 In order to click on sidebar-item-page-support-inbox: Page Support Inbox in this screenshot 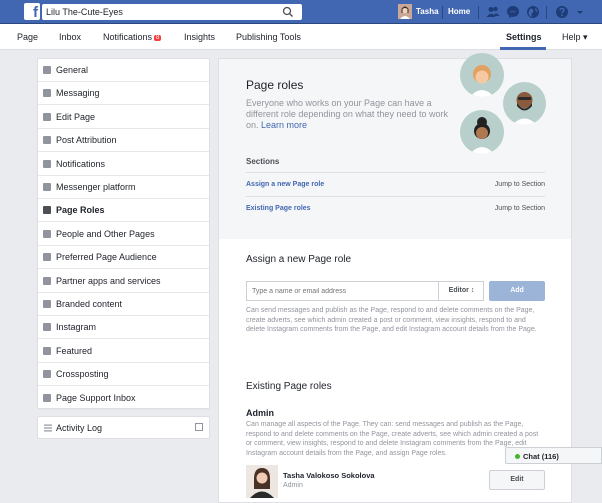, I will do `click(123, 398)`.